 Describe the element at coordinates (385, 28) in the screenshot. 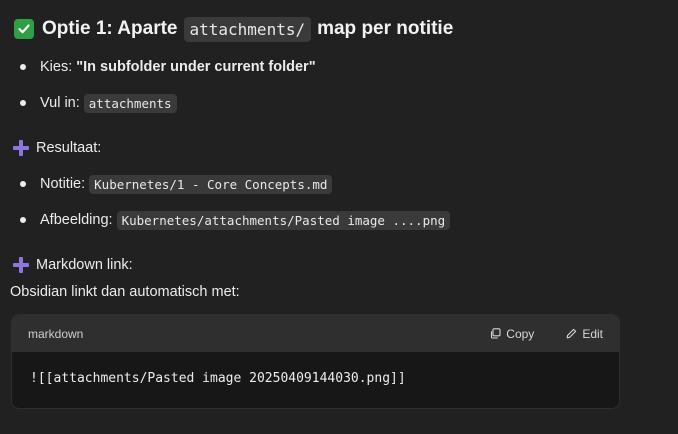

I see `heading-suffix: map per notitie` at that location.